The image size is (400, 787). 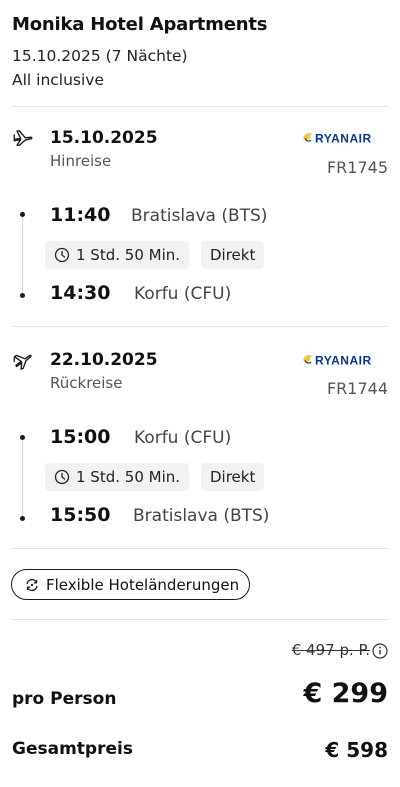 What do you see at coordinates (380, 651) in the screenshot?
I see `info-icon` at bounding box center [380, 651].